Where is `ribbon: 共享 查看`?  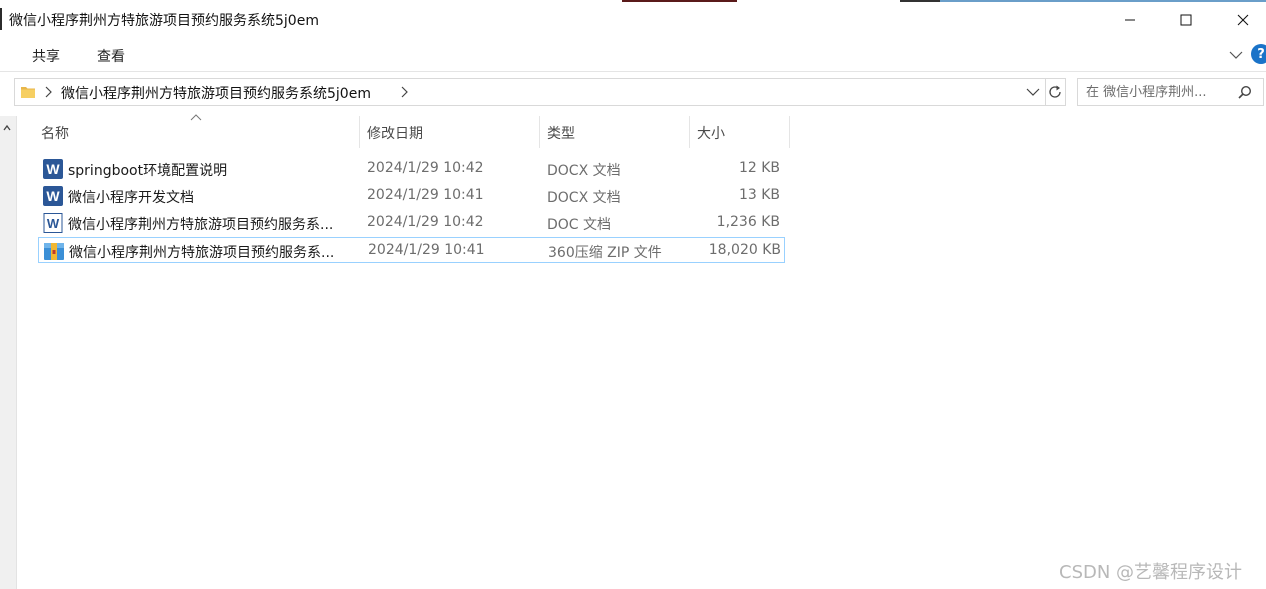 ribbon: 共享 查看 is located at coordinates (633, 56).